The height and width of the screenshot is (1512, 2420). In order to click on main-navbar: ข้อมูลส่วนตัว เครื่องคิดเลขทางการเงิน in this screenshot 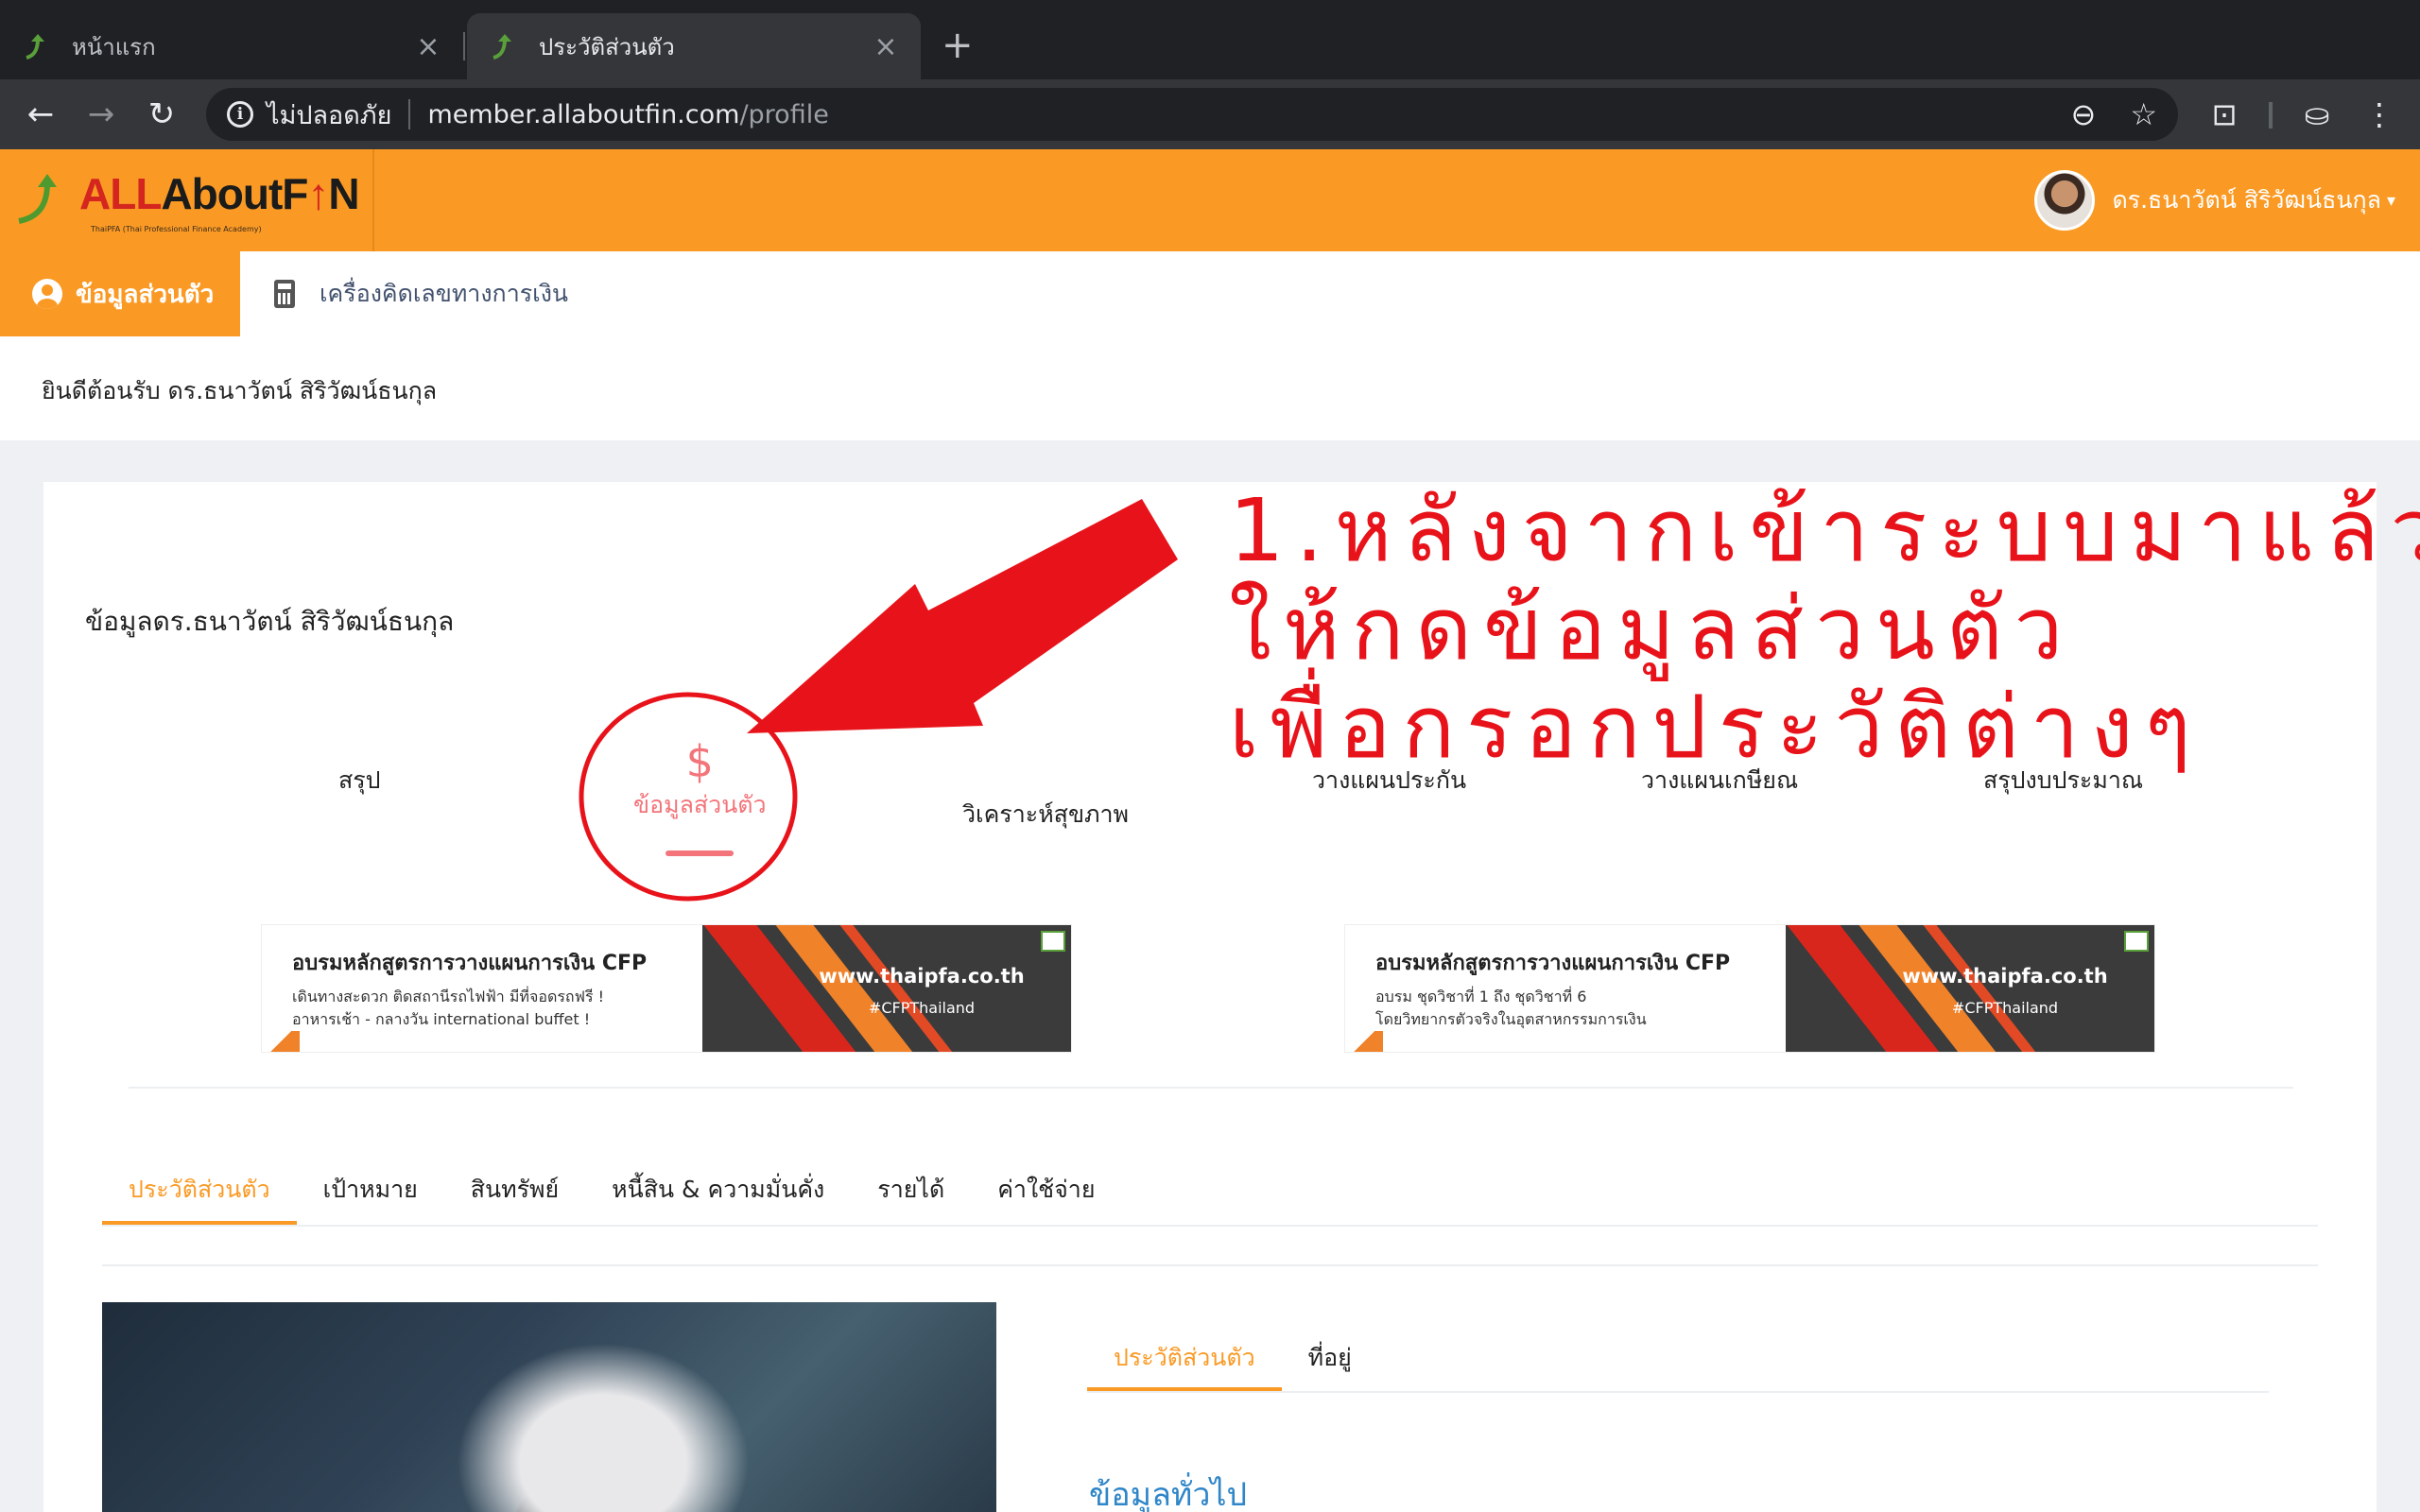, I will do `click(1210, 293)`.